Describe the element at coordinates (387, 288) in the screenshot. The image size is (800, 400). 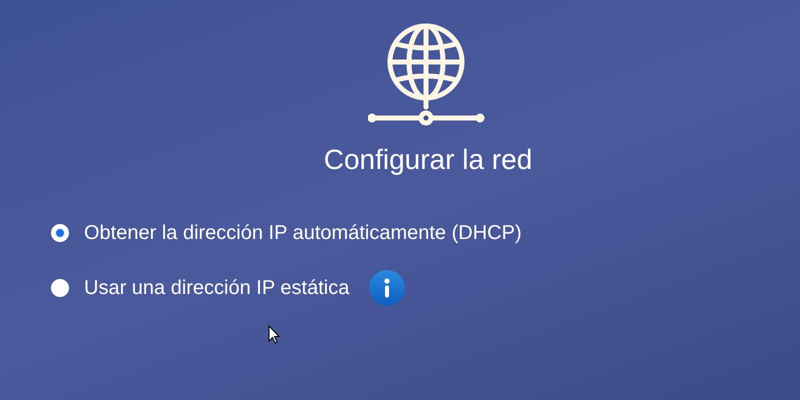
I see `info-icon` at that location.